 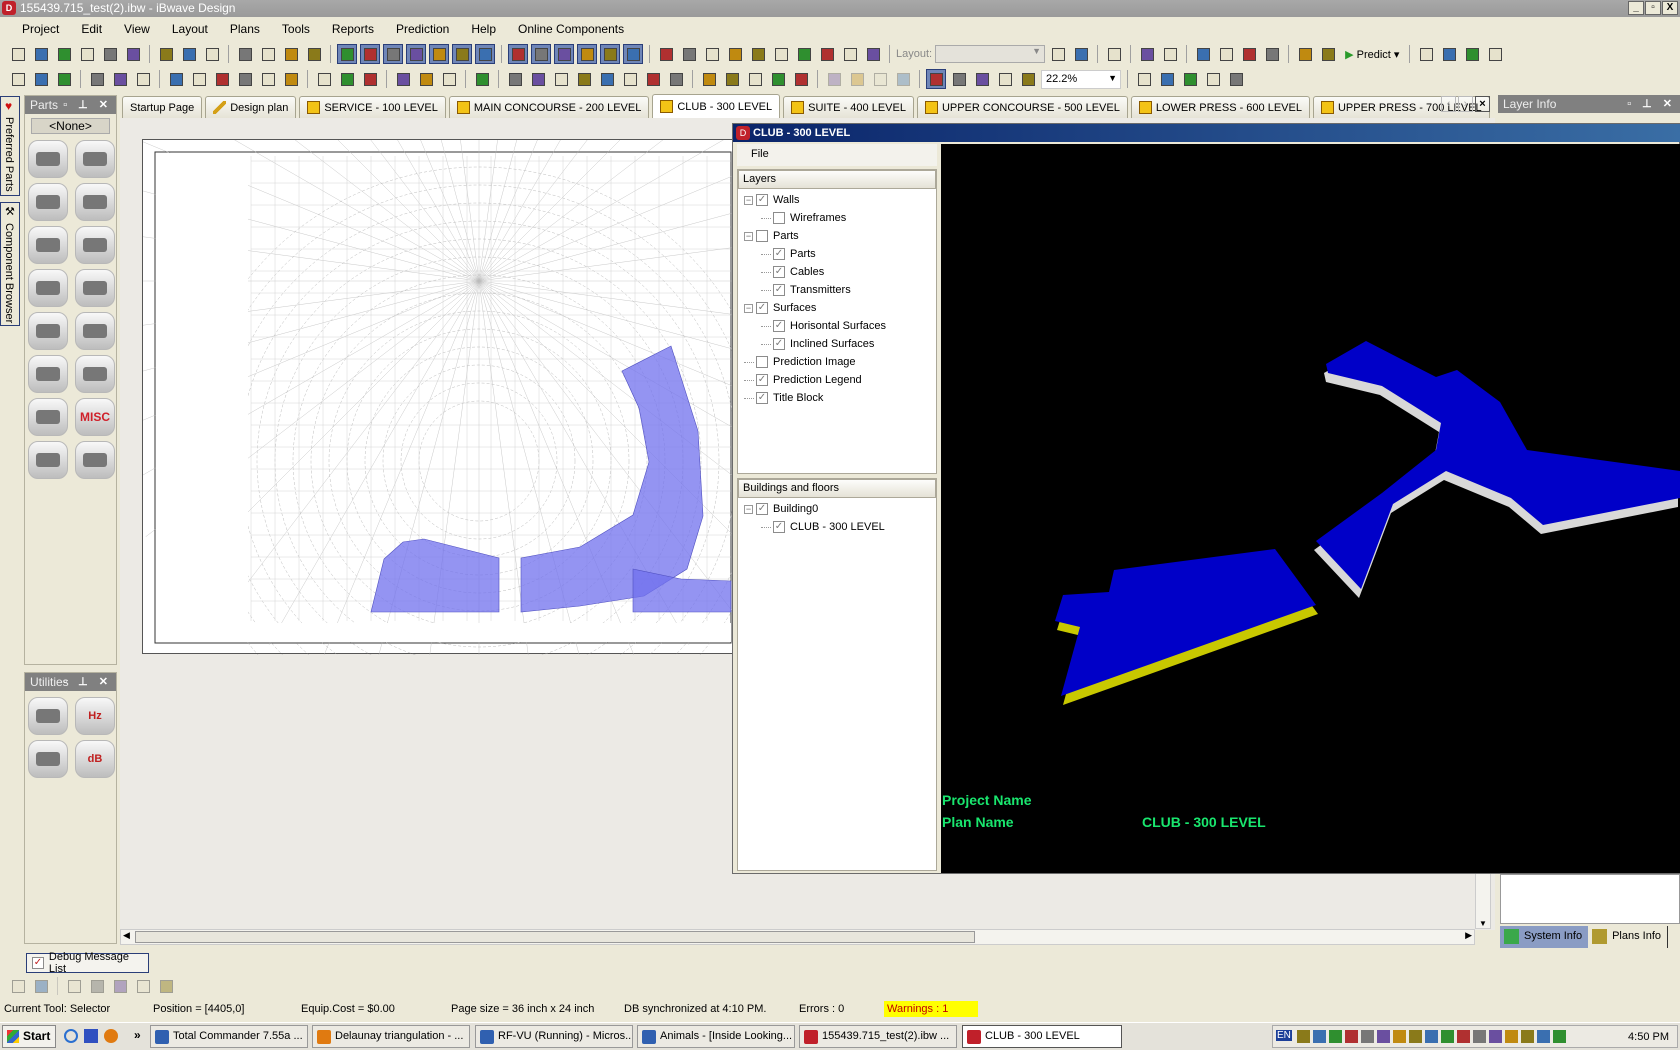 What do you see at coordinates (689, 54) in the screenshot?
I see `report-button` at bounding box center [689, 54].